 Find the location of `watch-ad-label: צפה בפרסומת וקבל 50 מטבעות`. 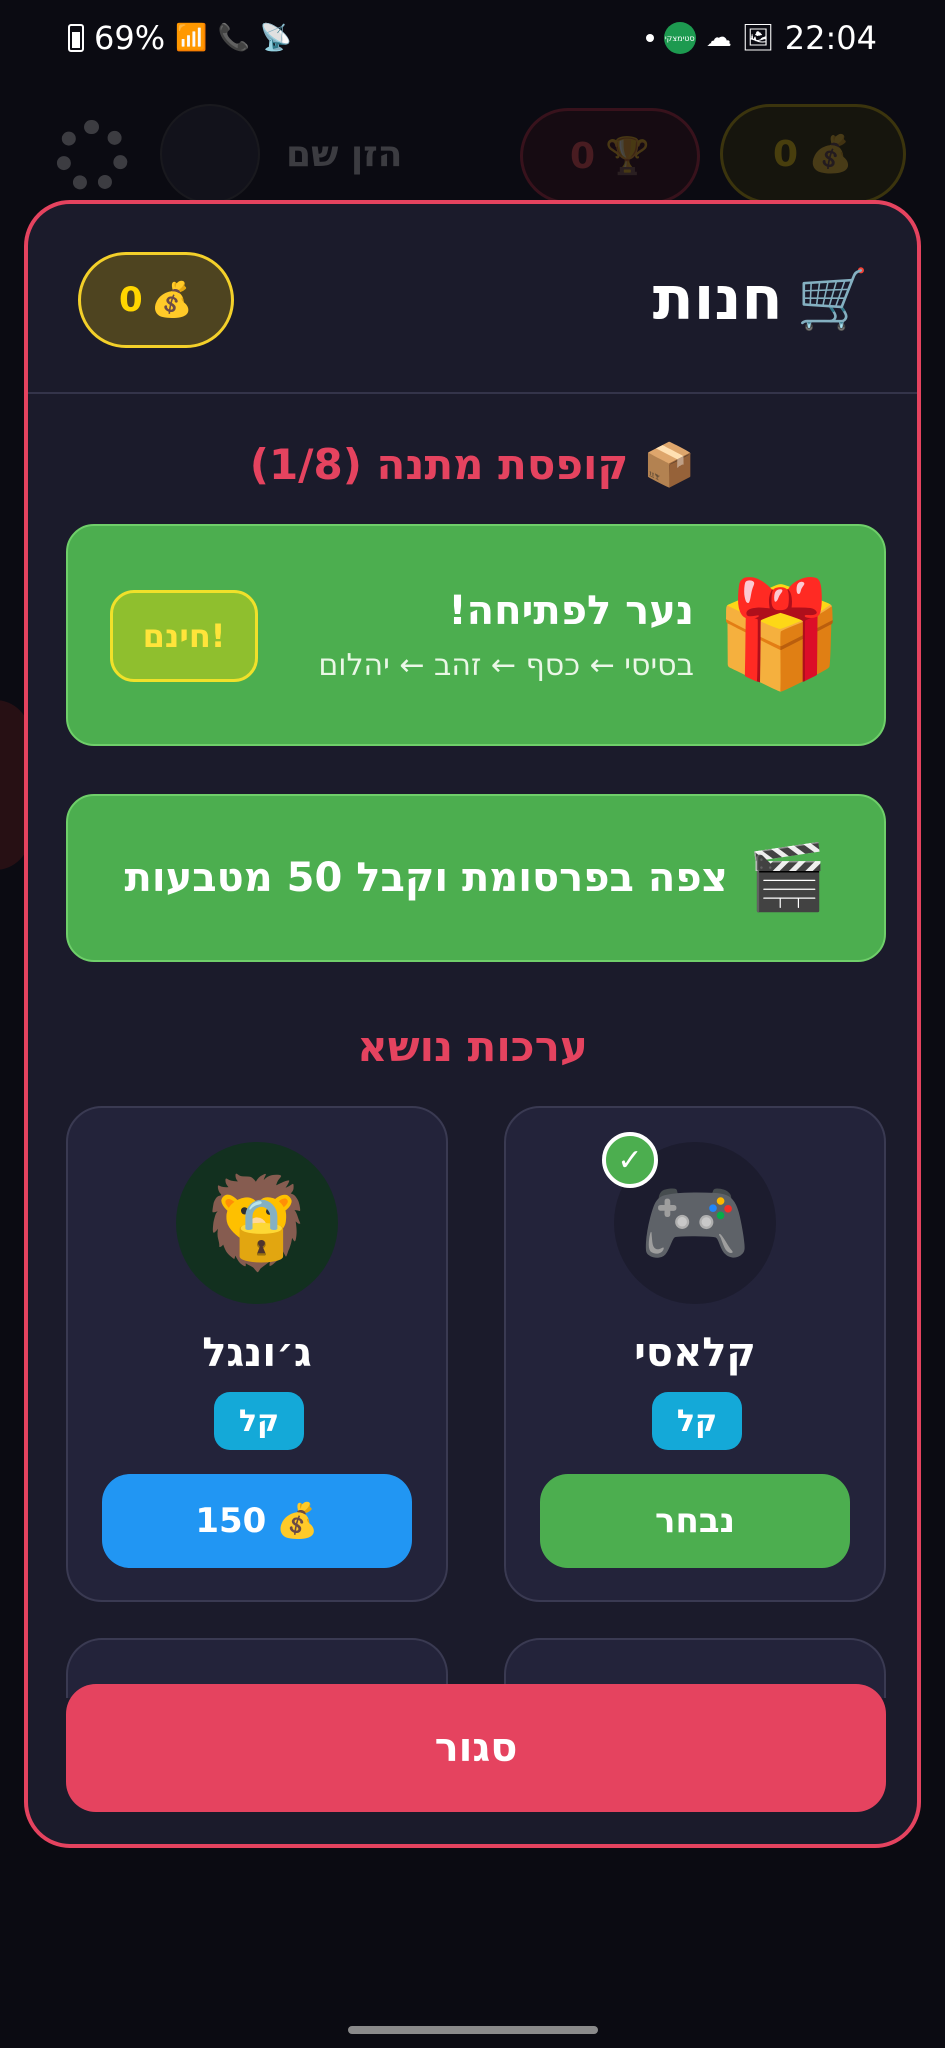

watch-ad-label: צפה בפרסומת וקבל 50 מטבעות is located at coordinates (426, 878).